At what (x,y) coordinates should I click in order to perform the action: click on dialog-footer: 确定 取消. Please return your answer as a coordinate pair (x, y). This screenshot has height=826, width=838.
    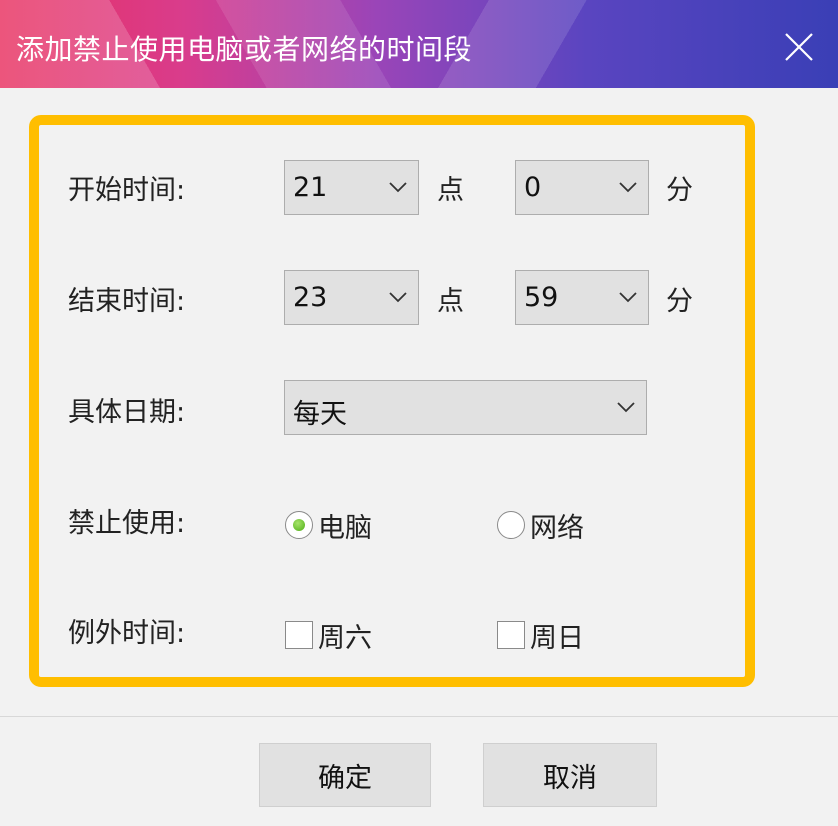
    Looking at the image, I should click on (419, 771).